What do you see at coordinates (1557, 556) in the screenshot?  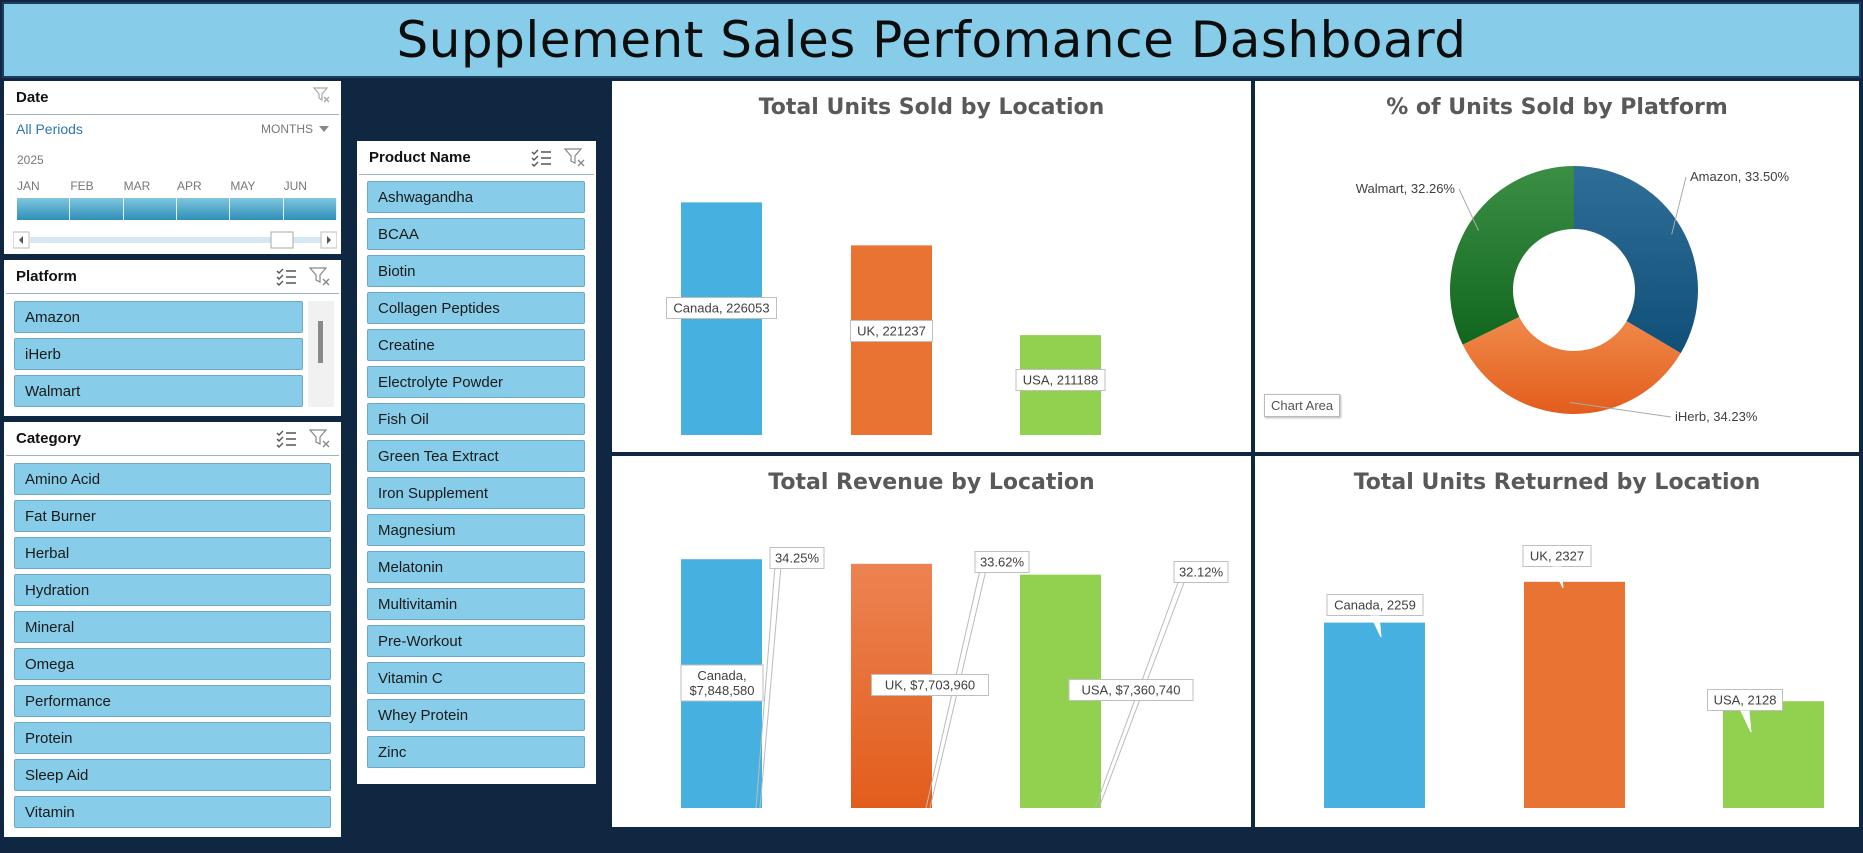 I see `svg-text: UK, 2327` at bounding box center [1557, 556].